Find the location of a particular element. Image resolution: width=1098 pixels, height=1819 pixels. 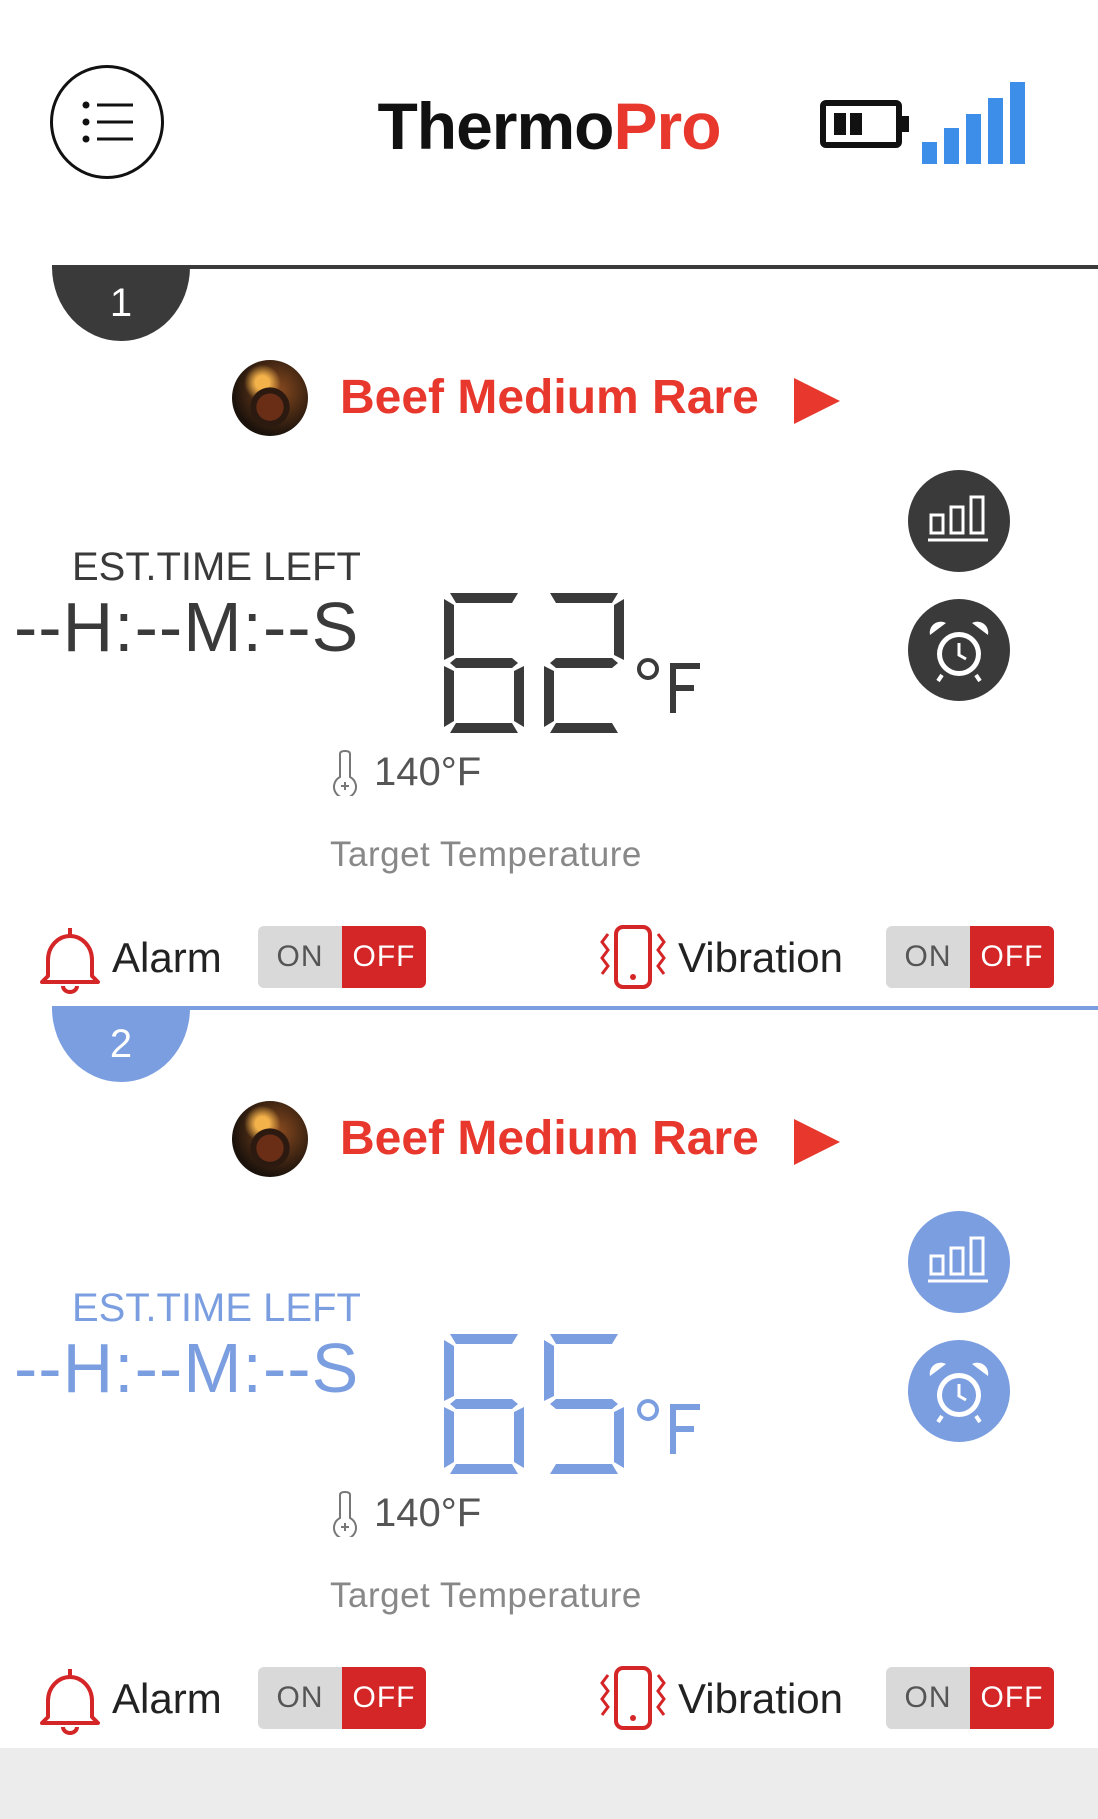

battery-icon is located at coordinates (864, 124).